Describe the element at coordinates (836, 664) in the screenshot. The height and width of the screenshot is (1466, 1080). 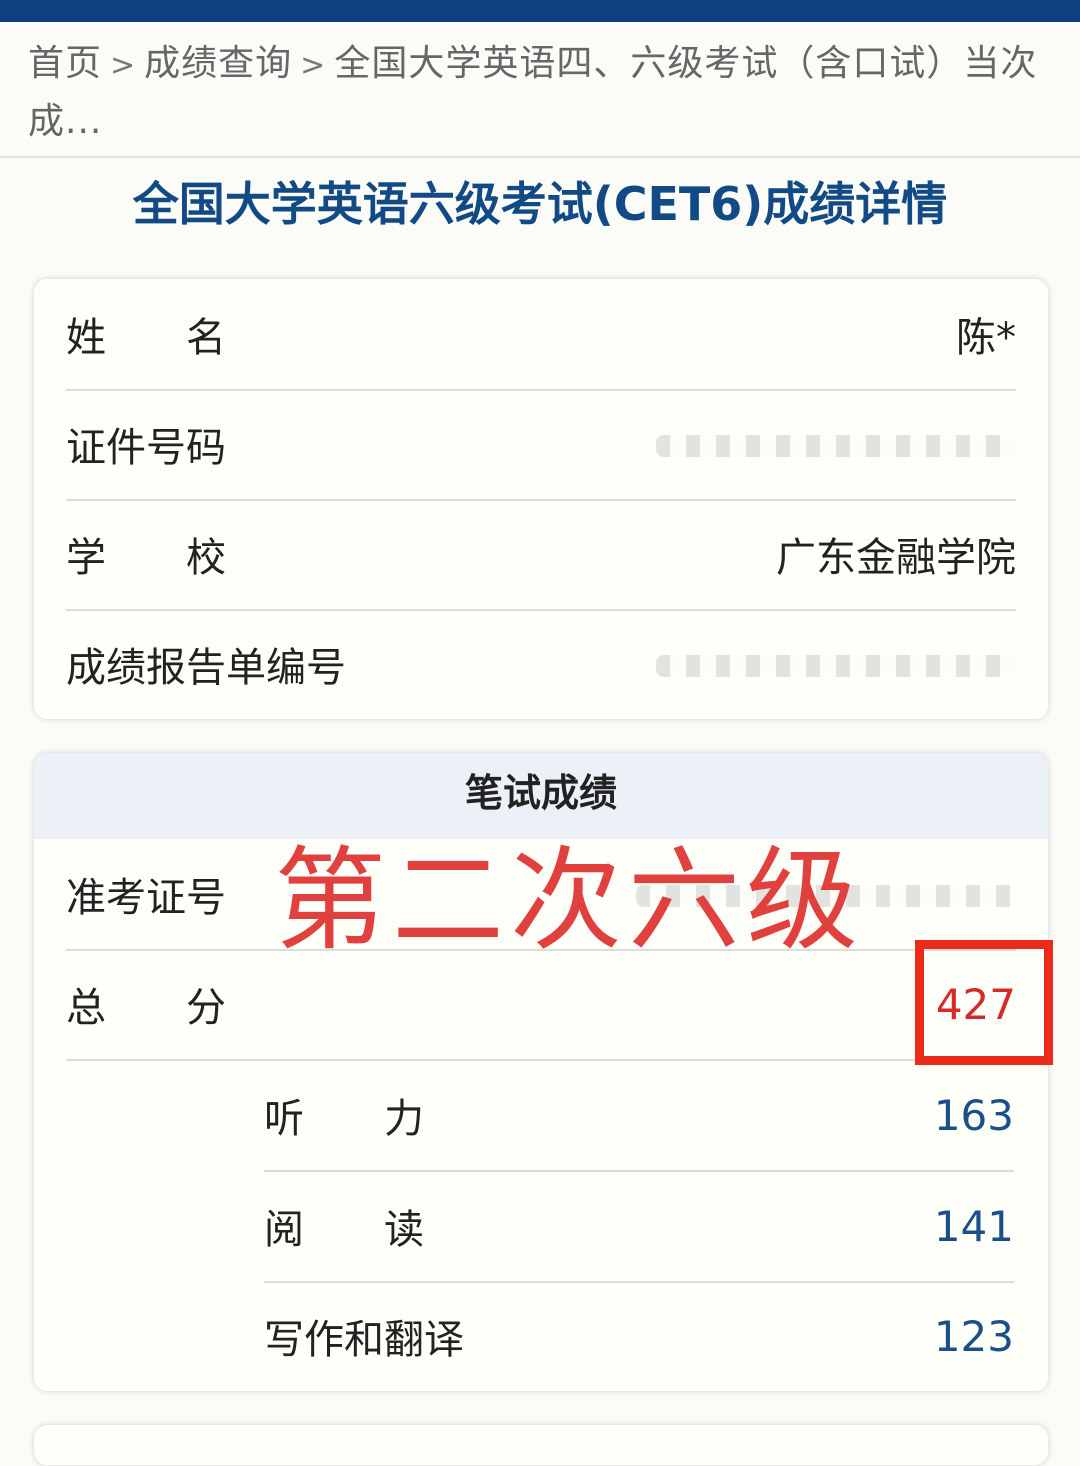
I see `report-number-redacted` at that location.